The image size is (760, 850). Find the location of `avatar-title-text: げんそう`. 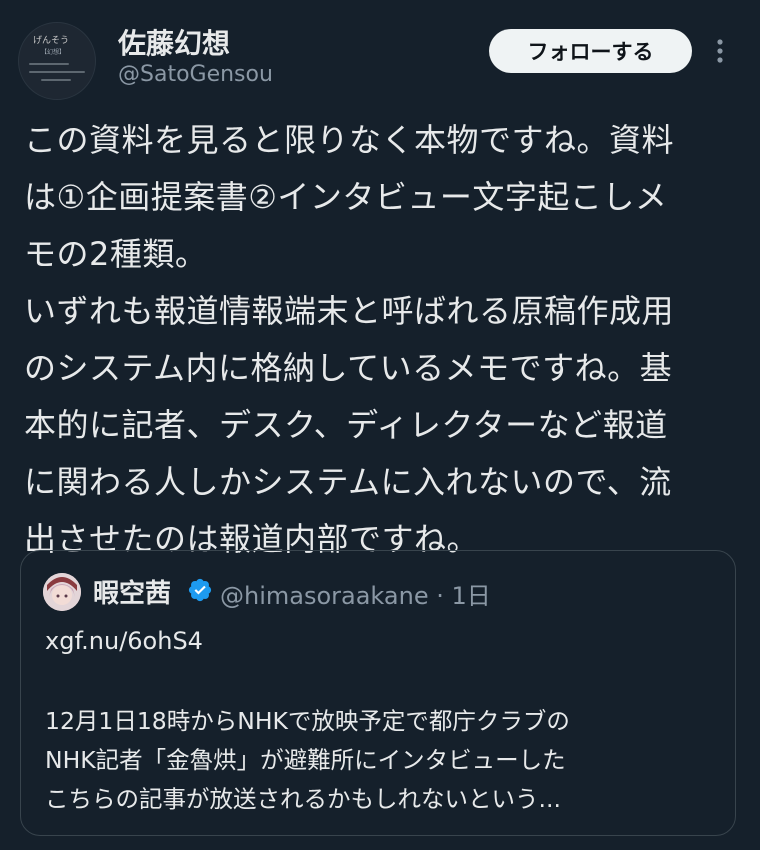

avatar-title-text: げんそう is located at coordinates (51, 41).